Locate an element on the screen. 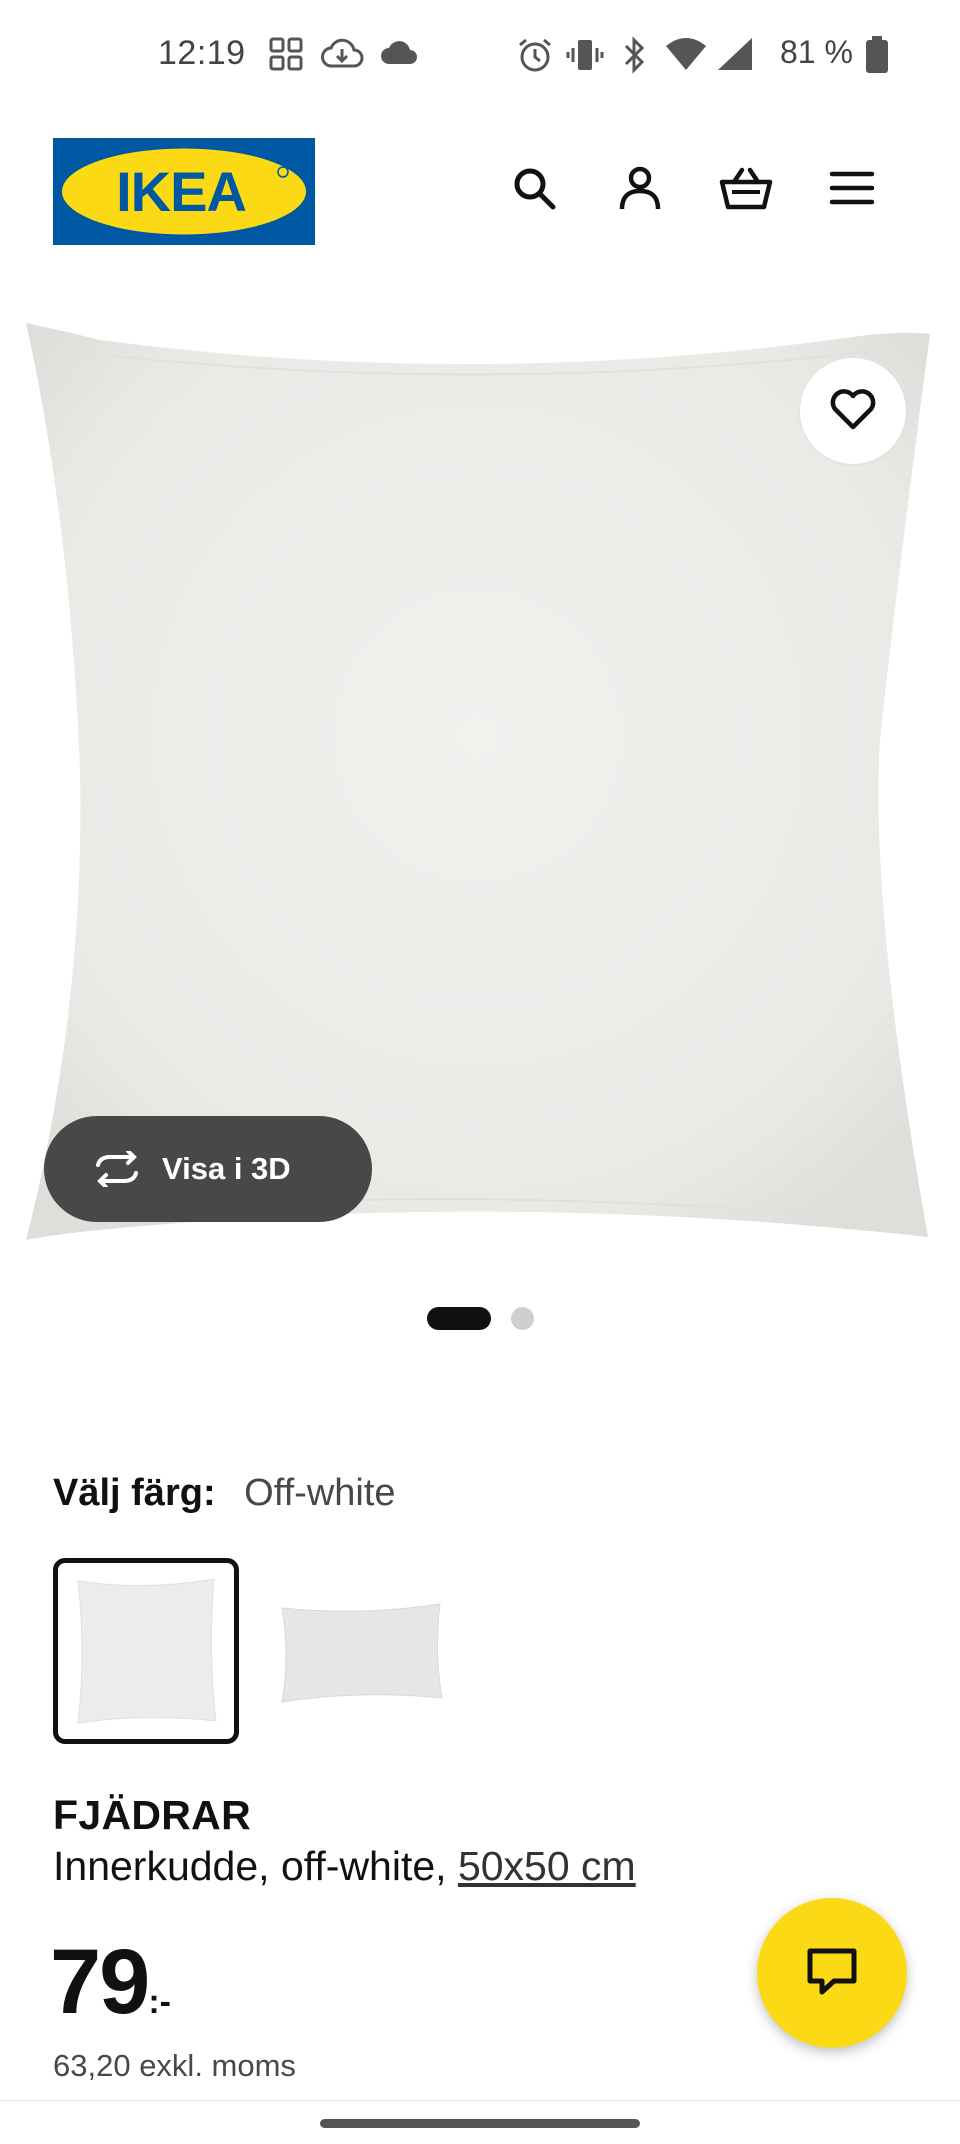 Image resolution: width=960 pixels, height=2144 pixels. product-description: Innerkudde, off-white, 50x50 cm is located at coordinates (344, 1866).